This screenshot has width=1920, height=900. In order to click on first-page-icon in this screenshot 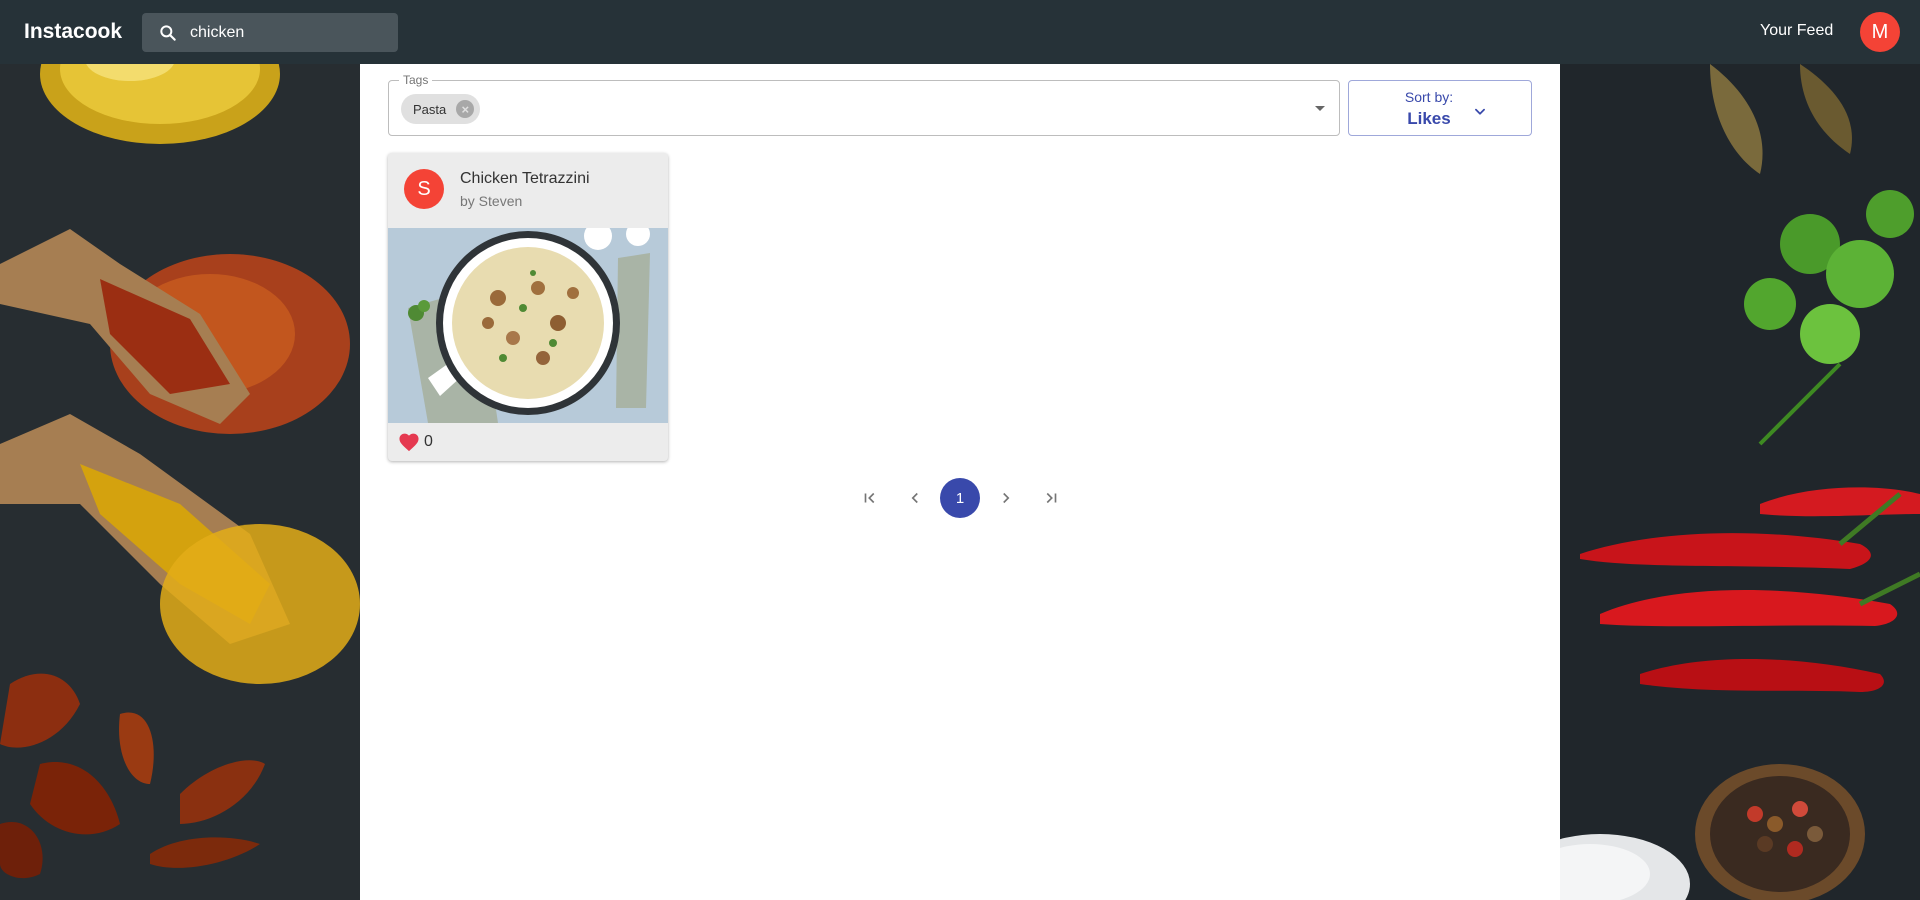, I will do `click(869, 498)`.